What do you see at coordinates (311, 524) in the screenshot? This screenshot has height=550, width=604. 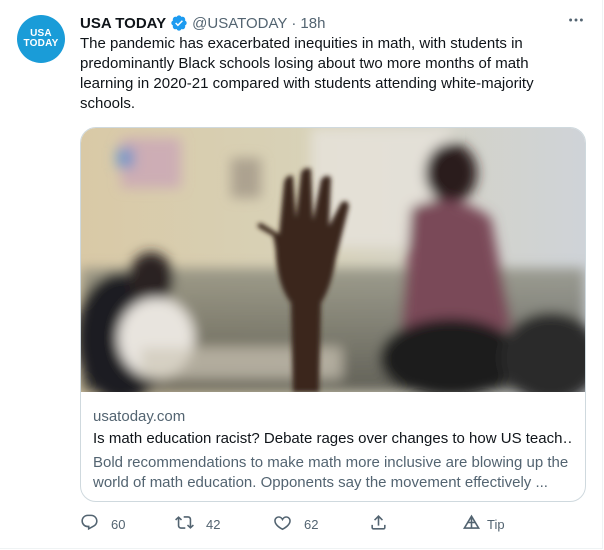 I see `like-count: 62` at bounding box center [311, 524].